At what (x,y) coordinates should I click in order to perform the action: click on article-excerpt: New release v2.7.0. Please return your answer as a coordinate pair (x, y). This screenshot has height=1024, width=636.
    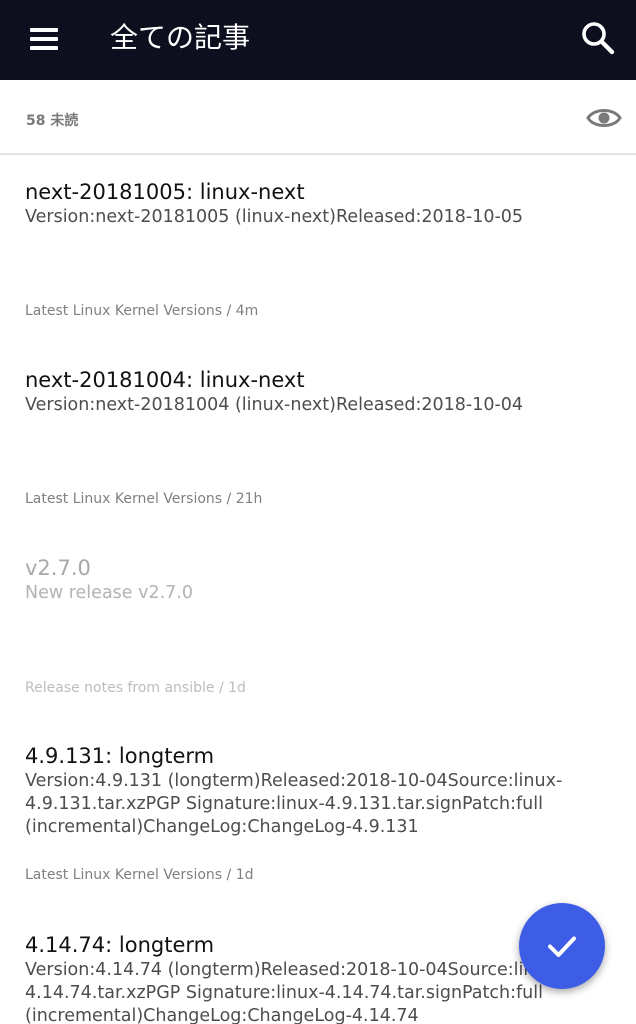
    Looking at the image, I should click on (109, 593).